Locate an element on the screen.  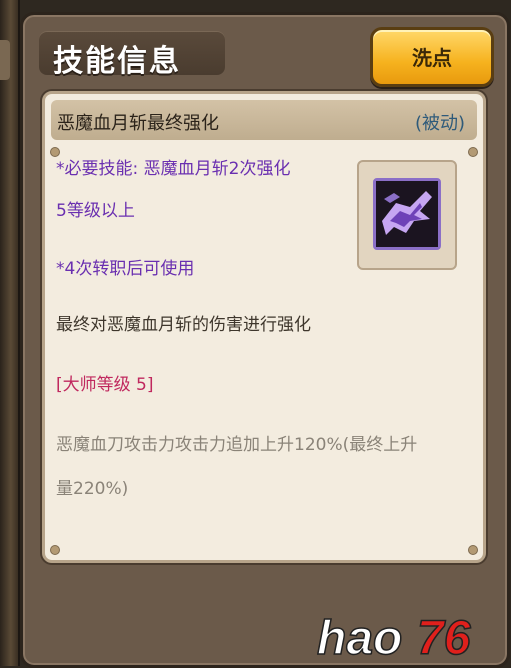
required-skill: *必要技能: 恶魔血月斩2次强化 is located at coordinates (173, 169).